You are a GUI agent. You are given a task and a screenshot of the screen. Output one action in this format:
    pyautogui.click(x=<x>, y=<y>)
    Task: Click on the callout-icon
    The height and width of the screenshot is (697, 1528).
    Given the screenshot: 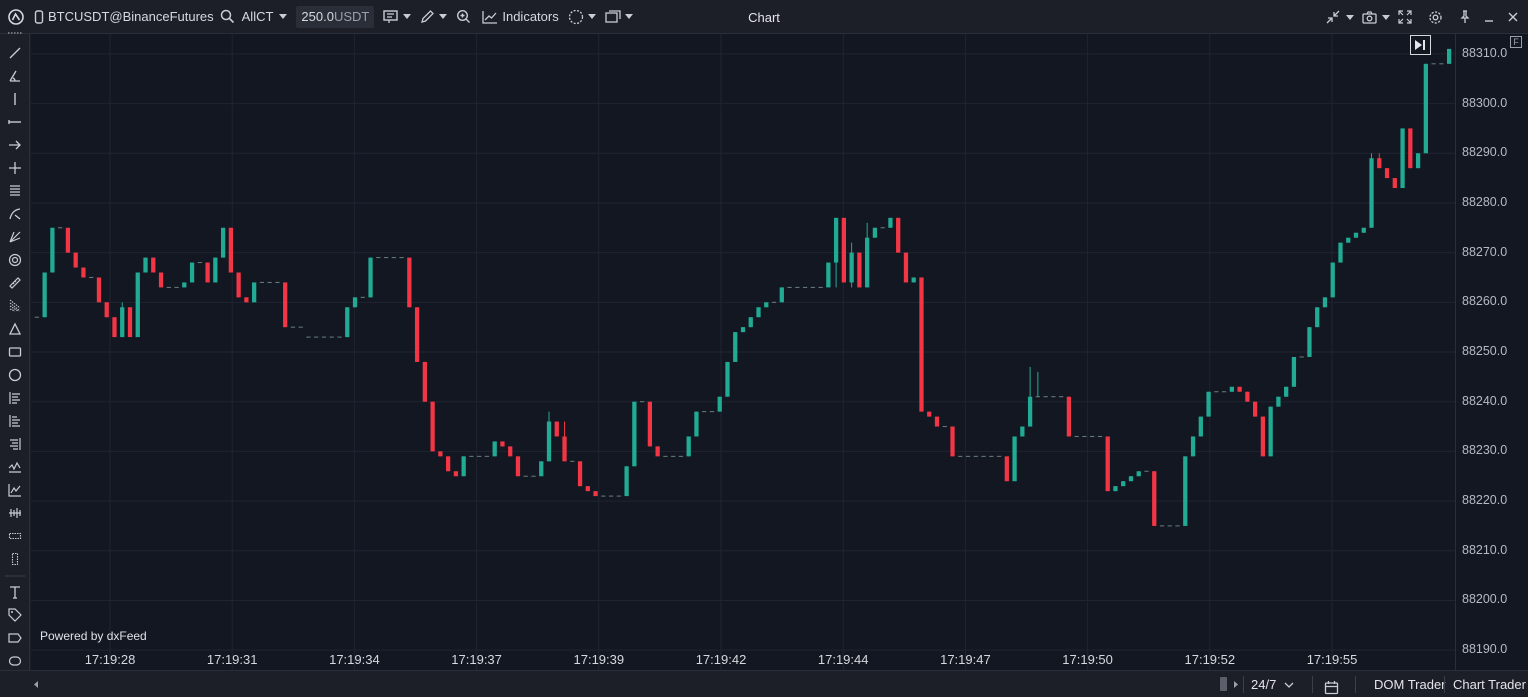 What is the action you would take?
    pyautogui.click(x=15, y=661)
    